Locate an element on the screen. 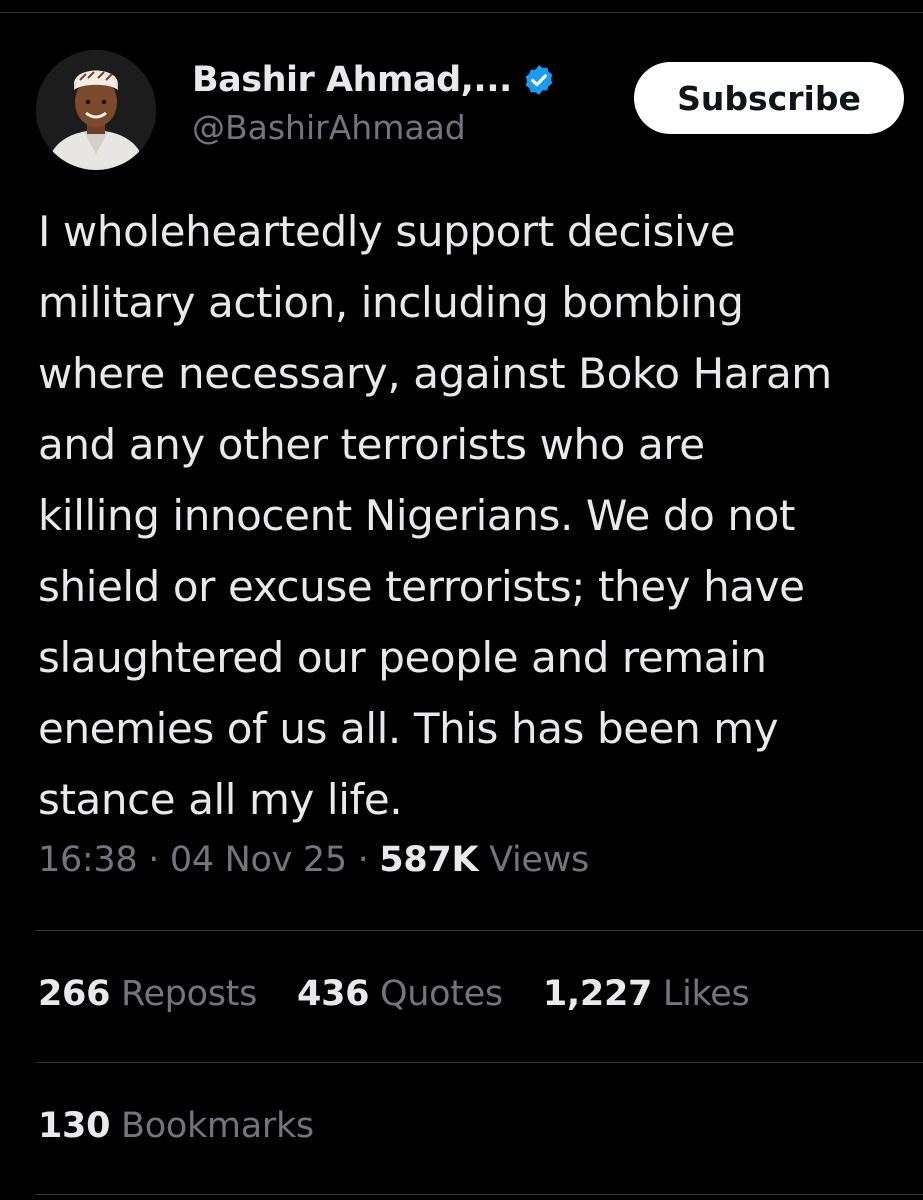 This screenshot has width=923, height=1200. engagement-stats: 266 Reposts 436 Quotes 1,227 Likes is located at coordinates (413, 994).